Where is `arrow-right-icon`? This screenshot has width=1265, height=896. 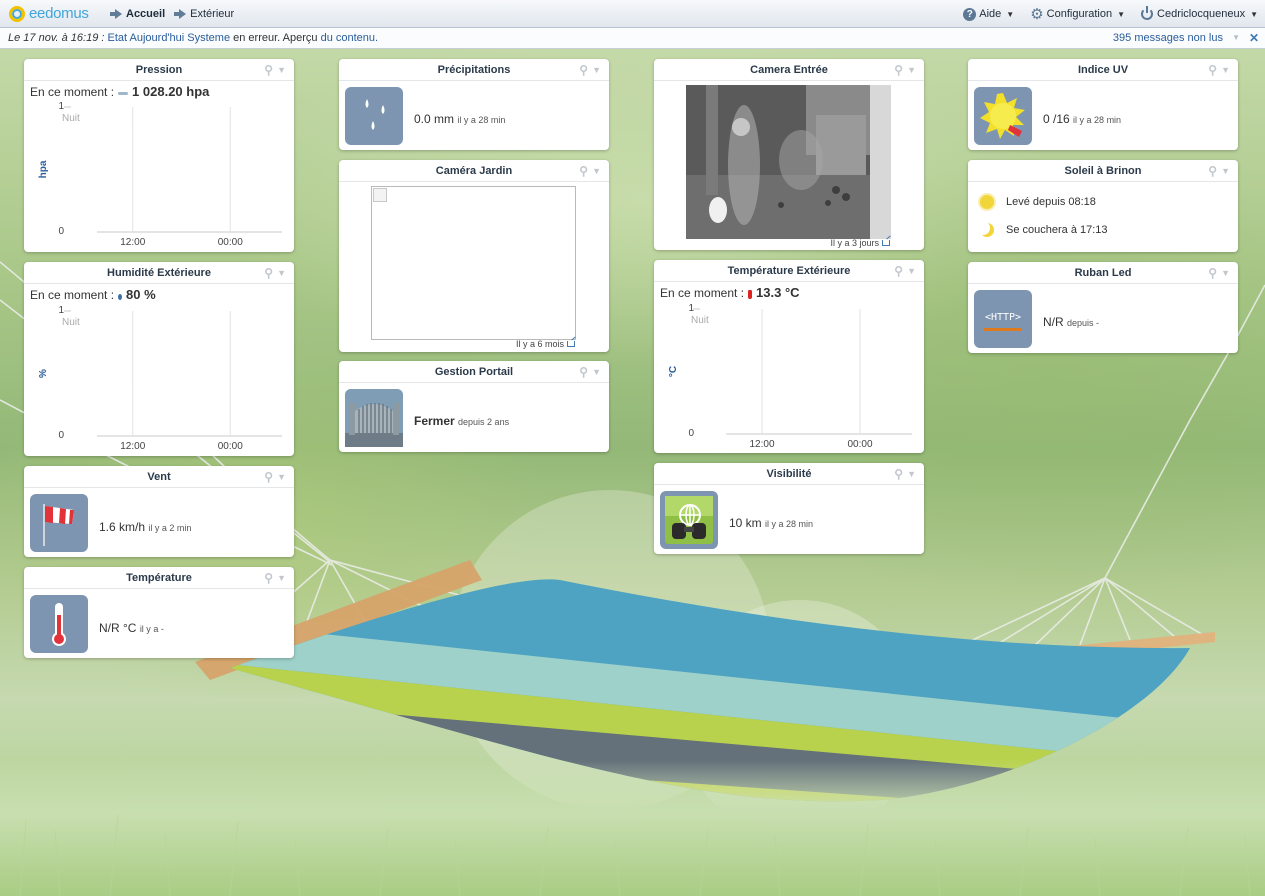 arrow-right-icon is located at coordinates (116, 13).